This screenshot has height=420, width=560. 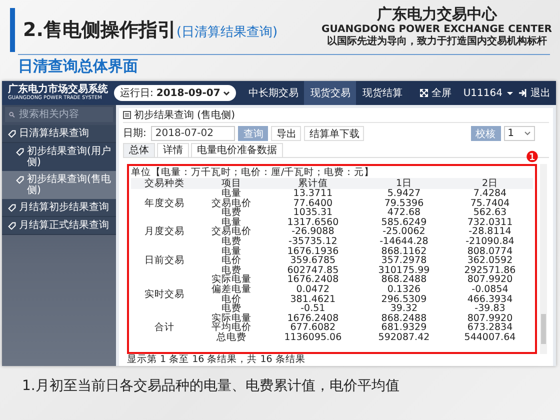 I want to click on table-cell-text: 平均电价, so click(x=231, y=328).